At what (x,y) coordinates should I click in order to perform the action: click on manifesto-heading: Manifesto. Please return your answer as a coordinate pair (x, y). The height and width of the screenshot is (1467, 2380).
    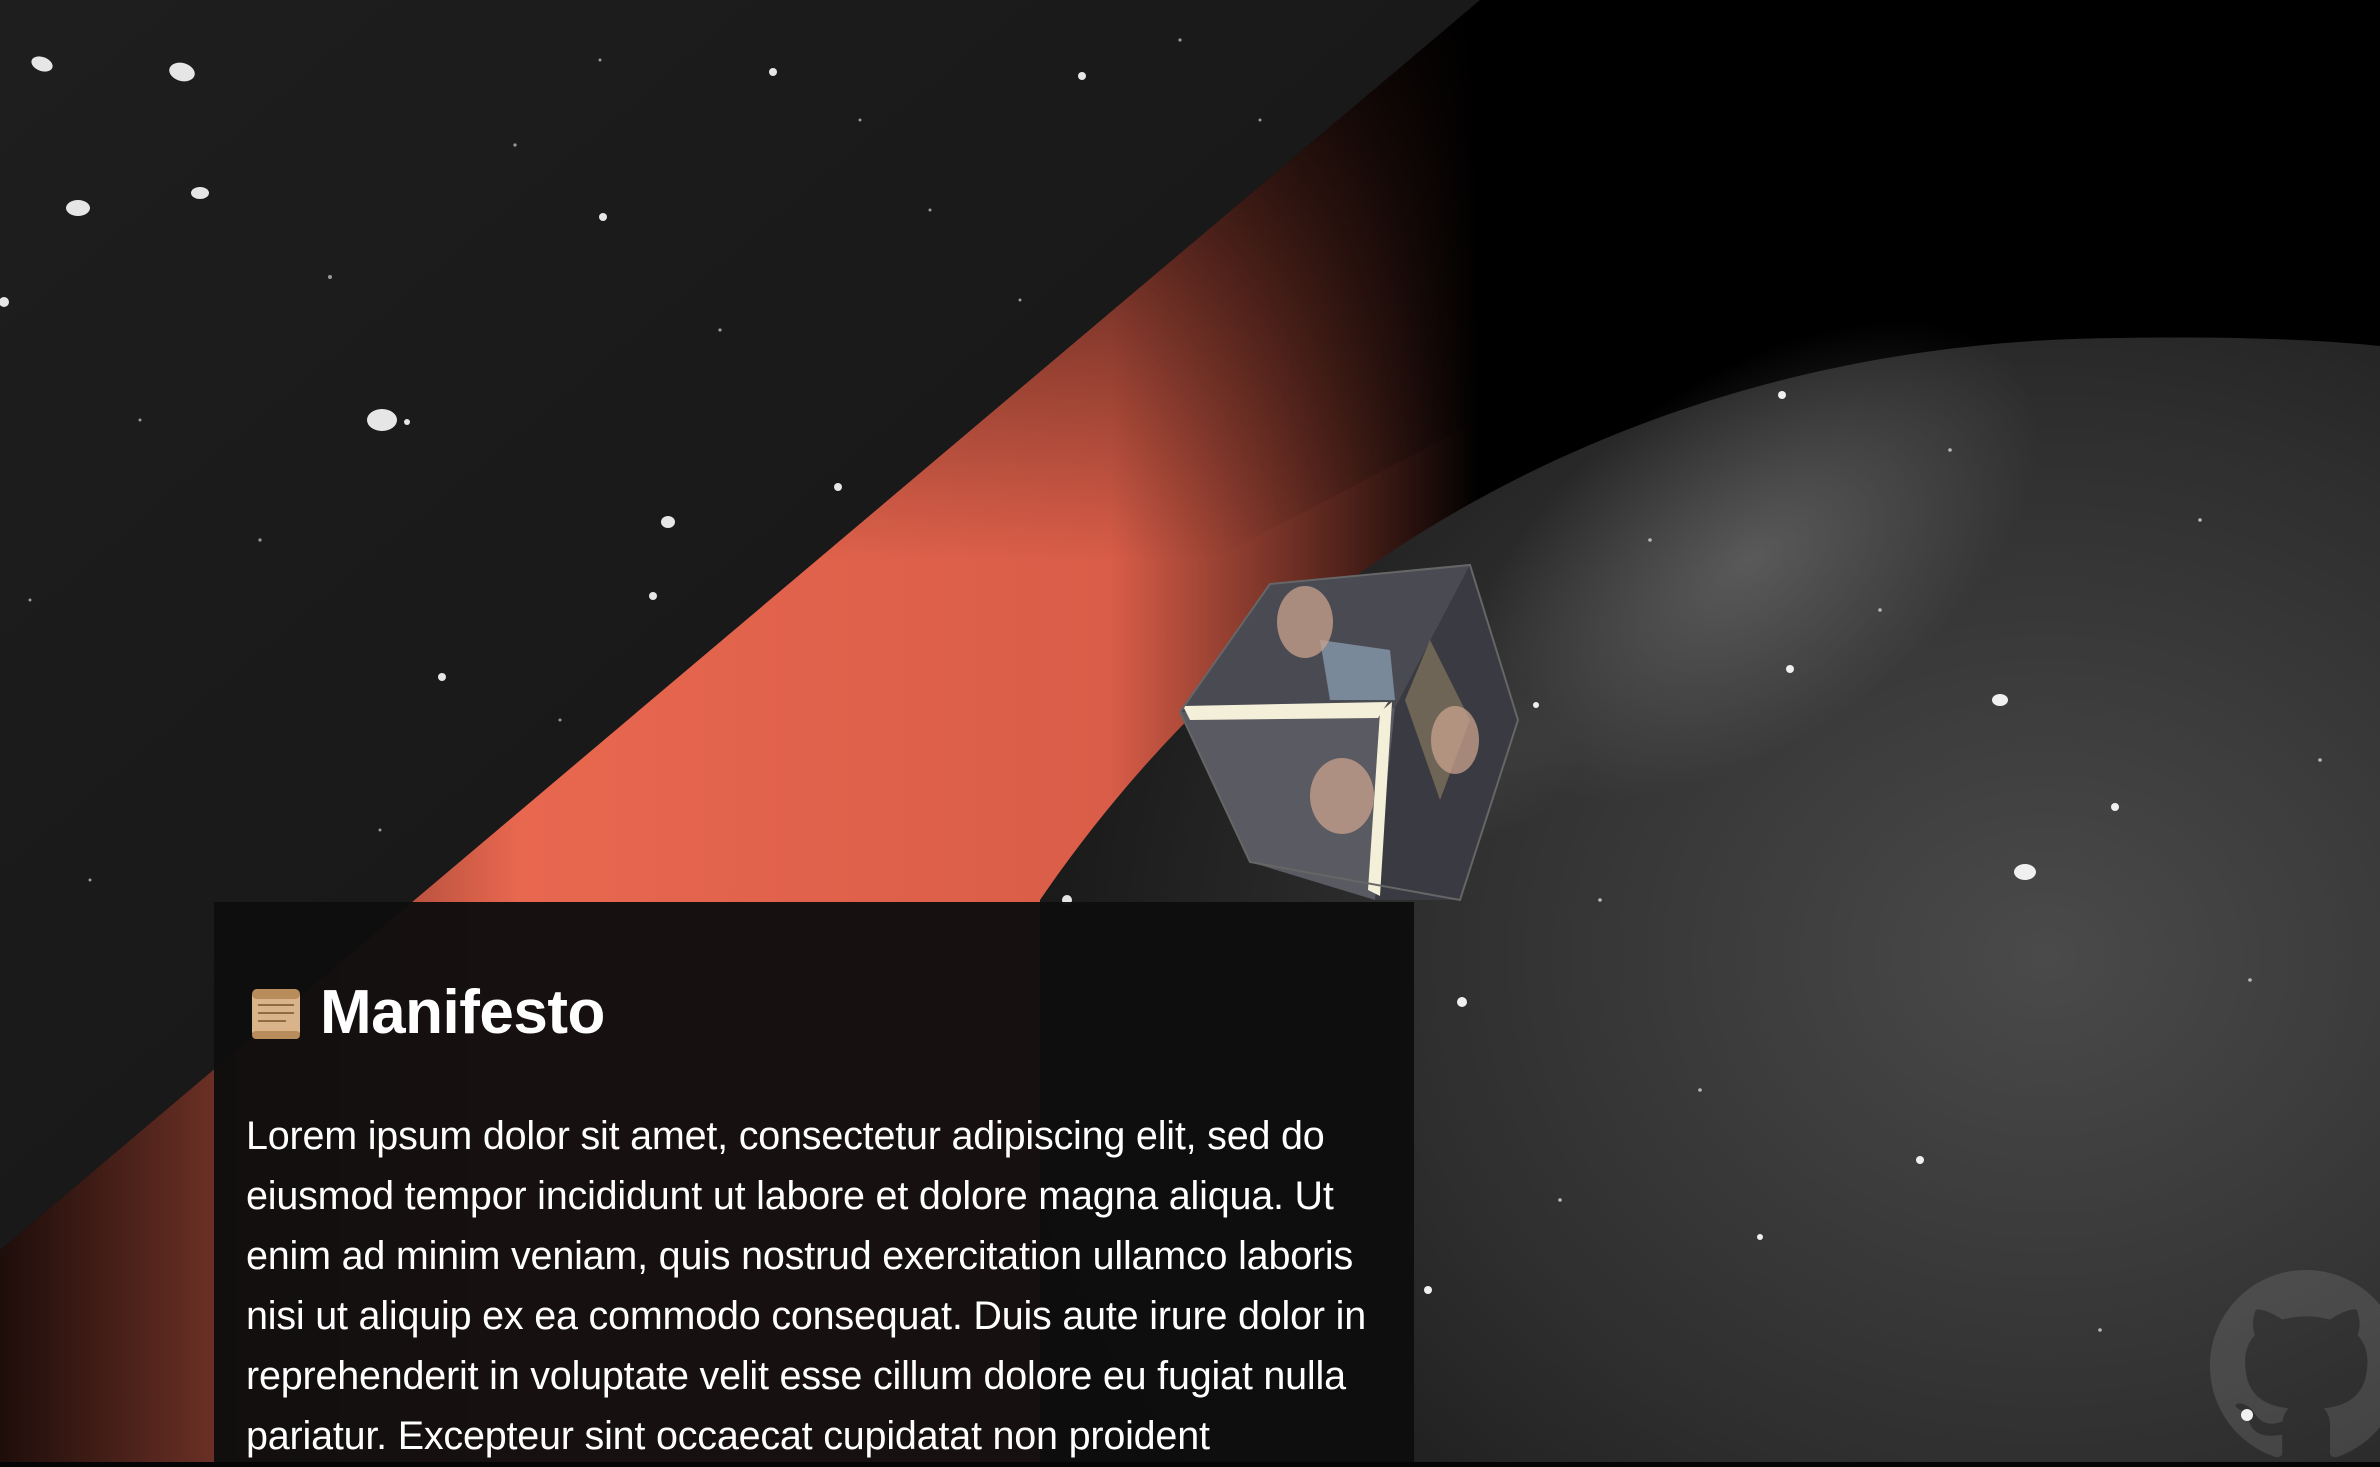
    Looking at the image, I should click on (814, 1013).